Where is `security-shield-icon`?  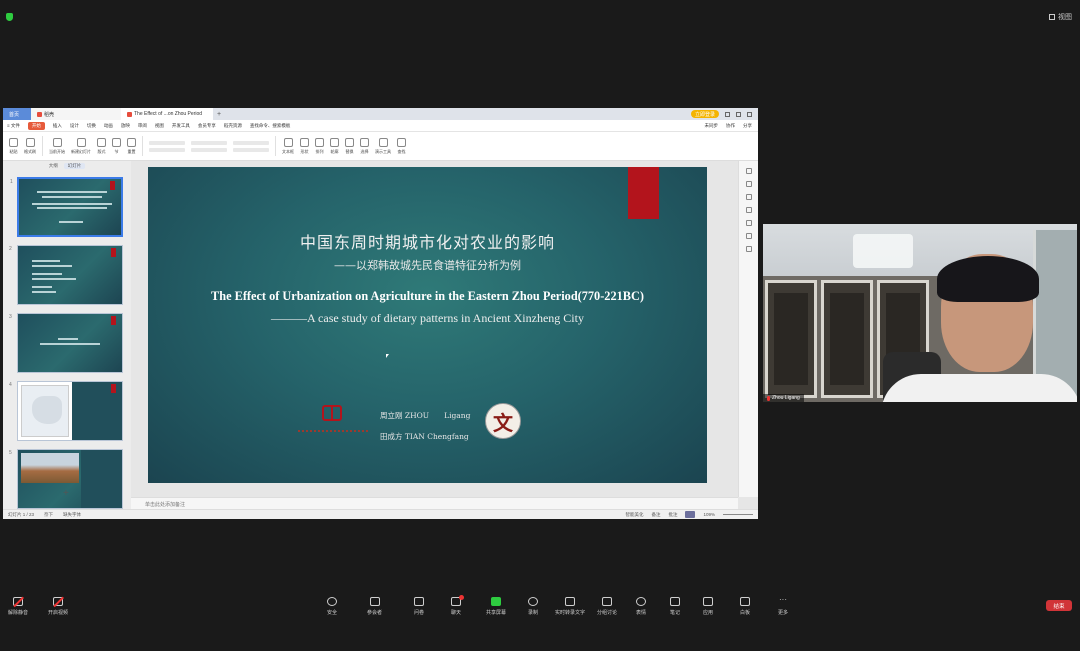
security-shield-icon is located at coordinates (9, 17).